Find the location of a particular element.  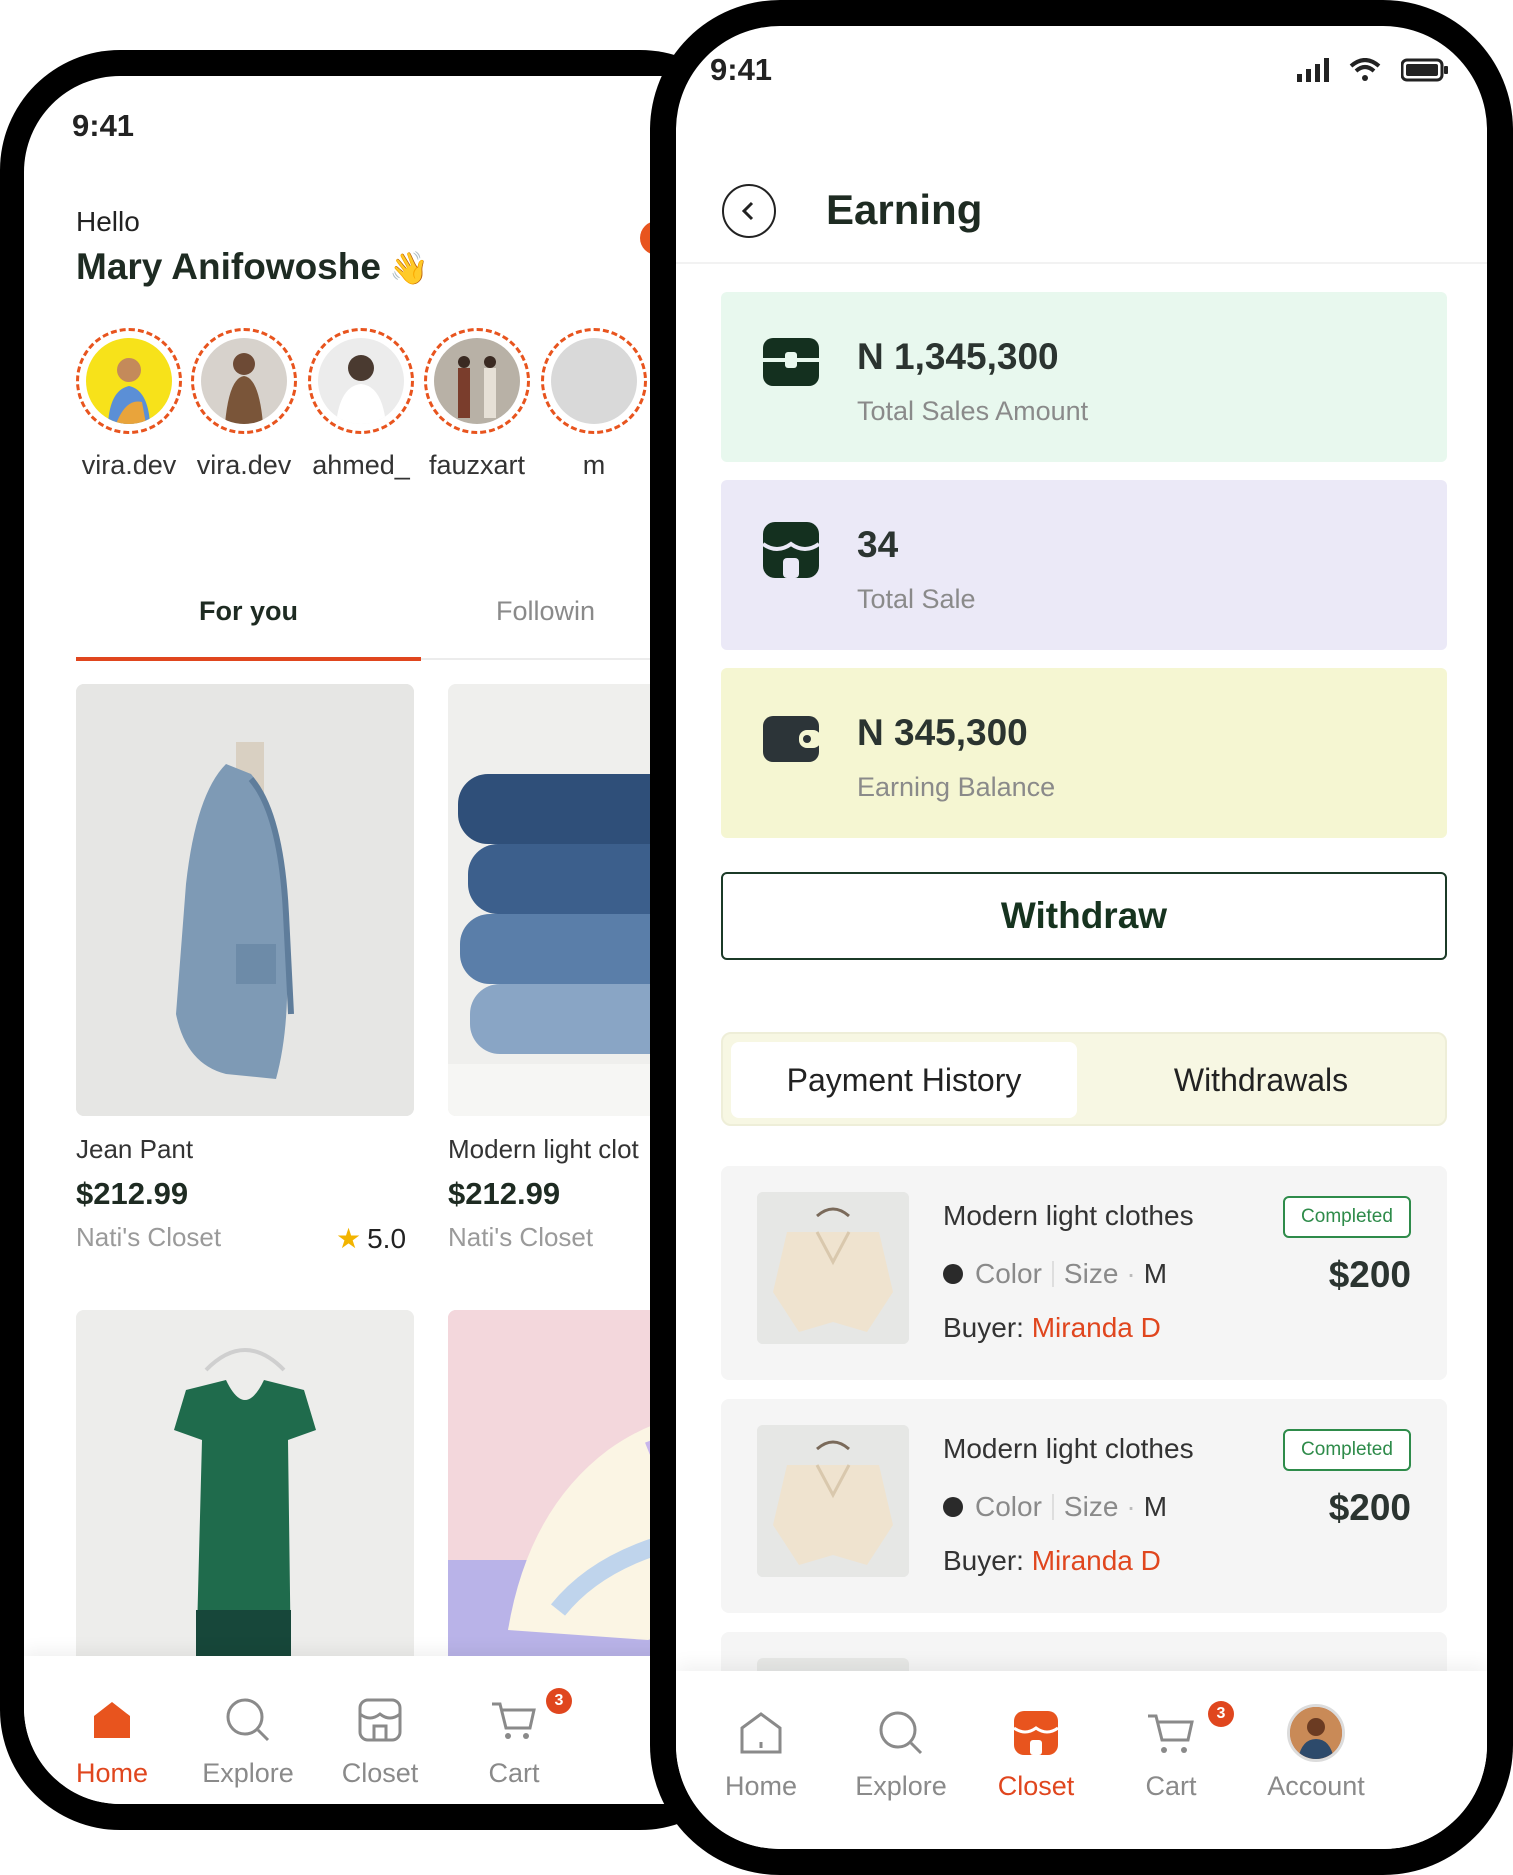

story-name: fauzxart is located at coordinates (477, 465).